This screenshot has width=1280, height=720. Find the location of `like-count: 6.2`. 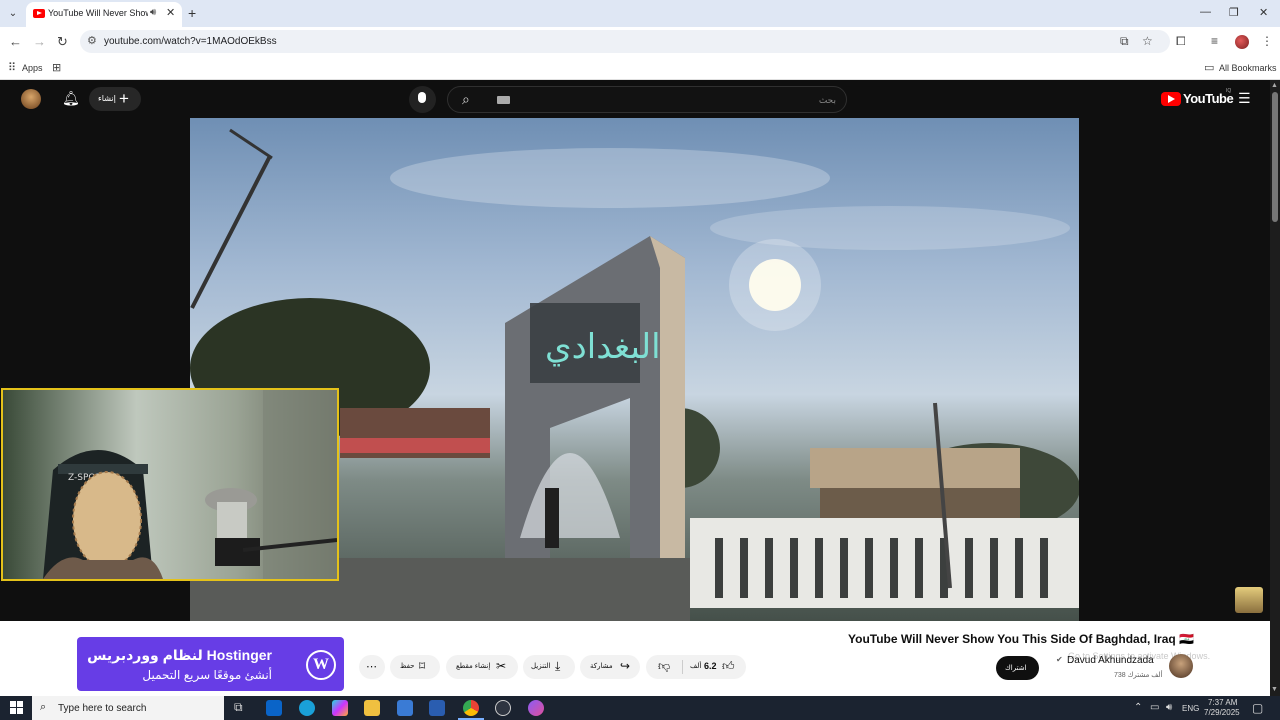

like-count: 6.2 is located at coordinates (710, 666).